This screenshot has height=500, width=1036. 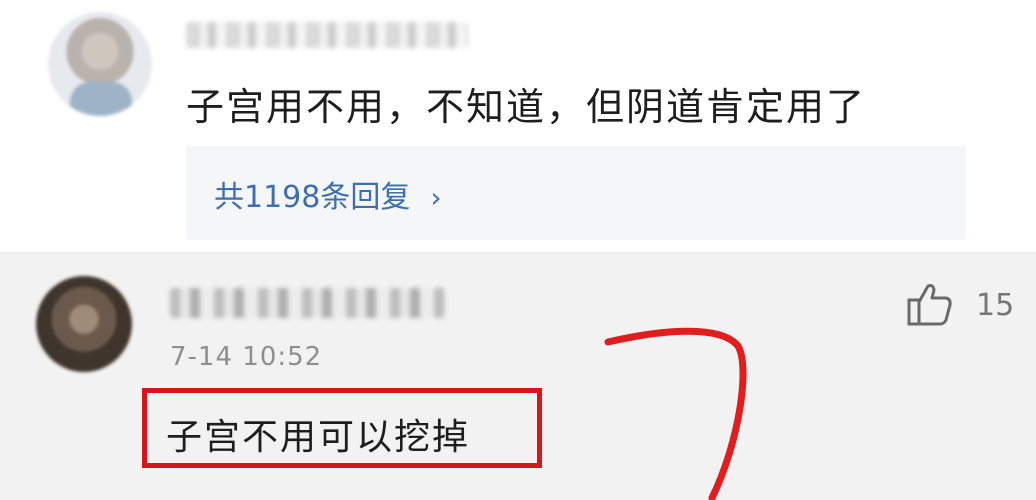 What do you see at coordinates (675, 413) in the screenshot?
I see `annotation-stroke` at bounding box center [675, 413].